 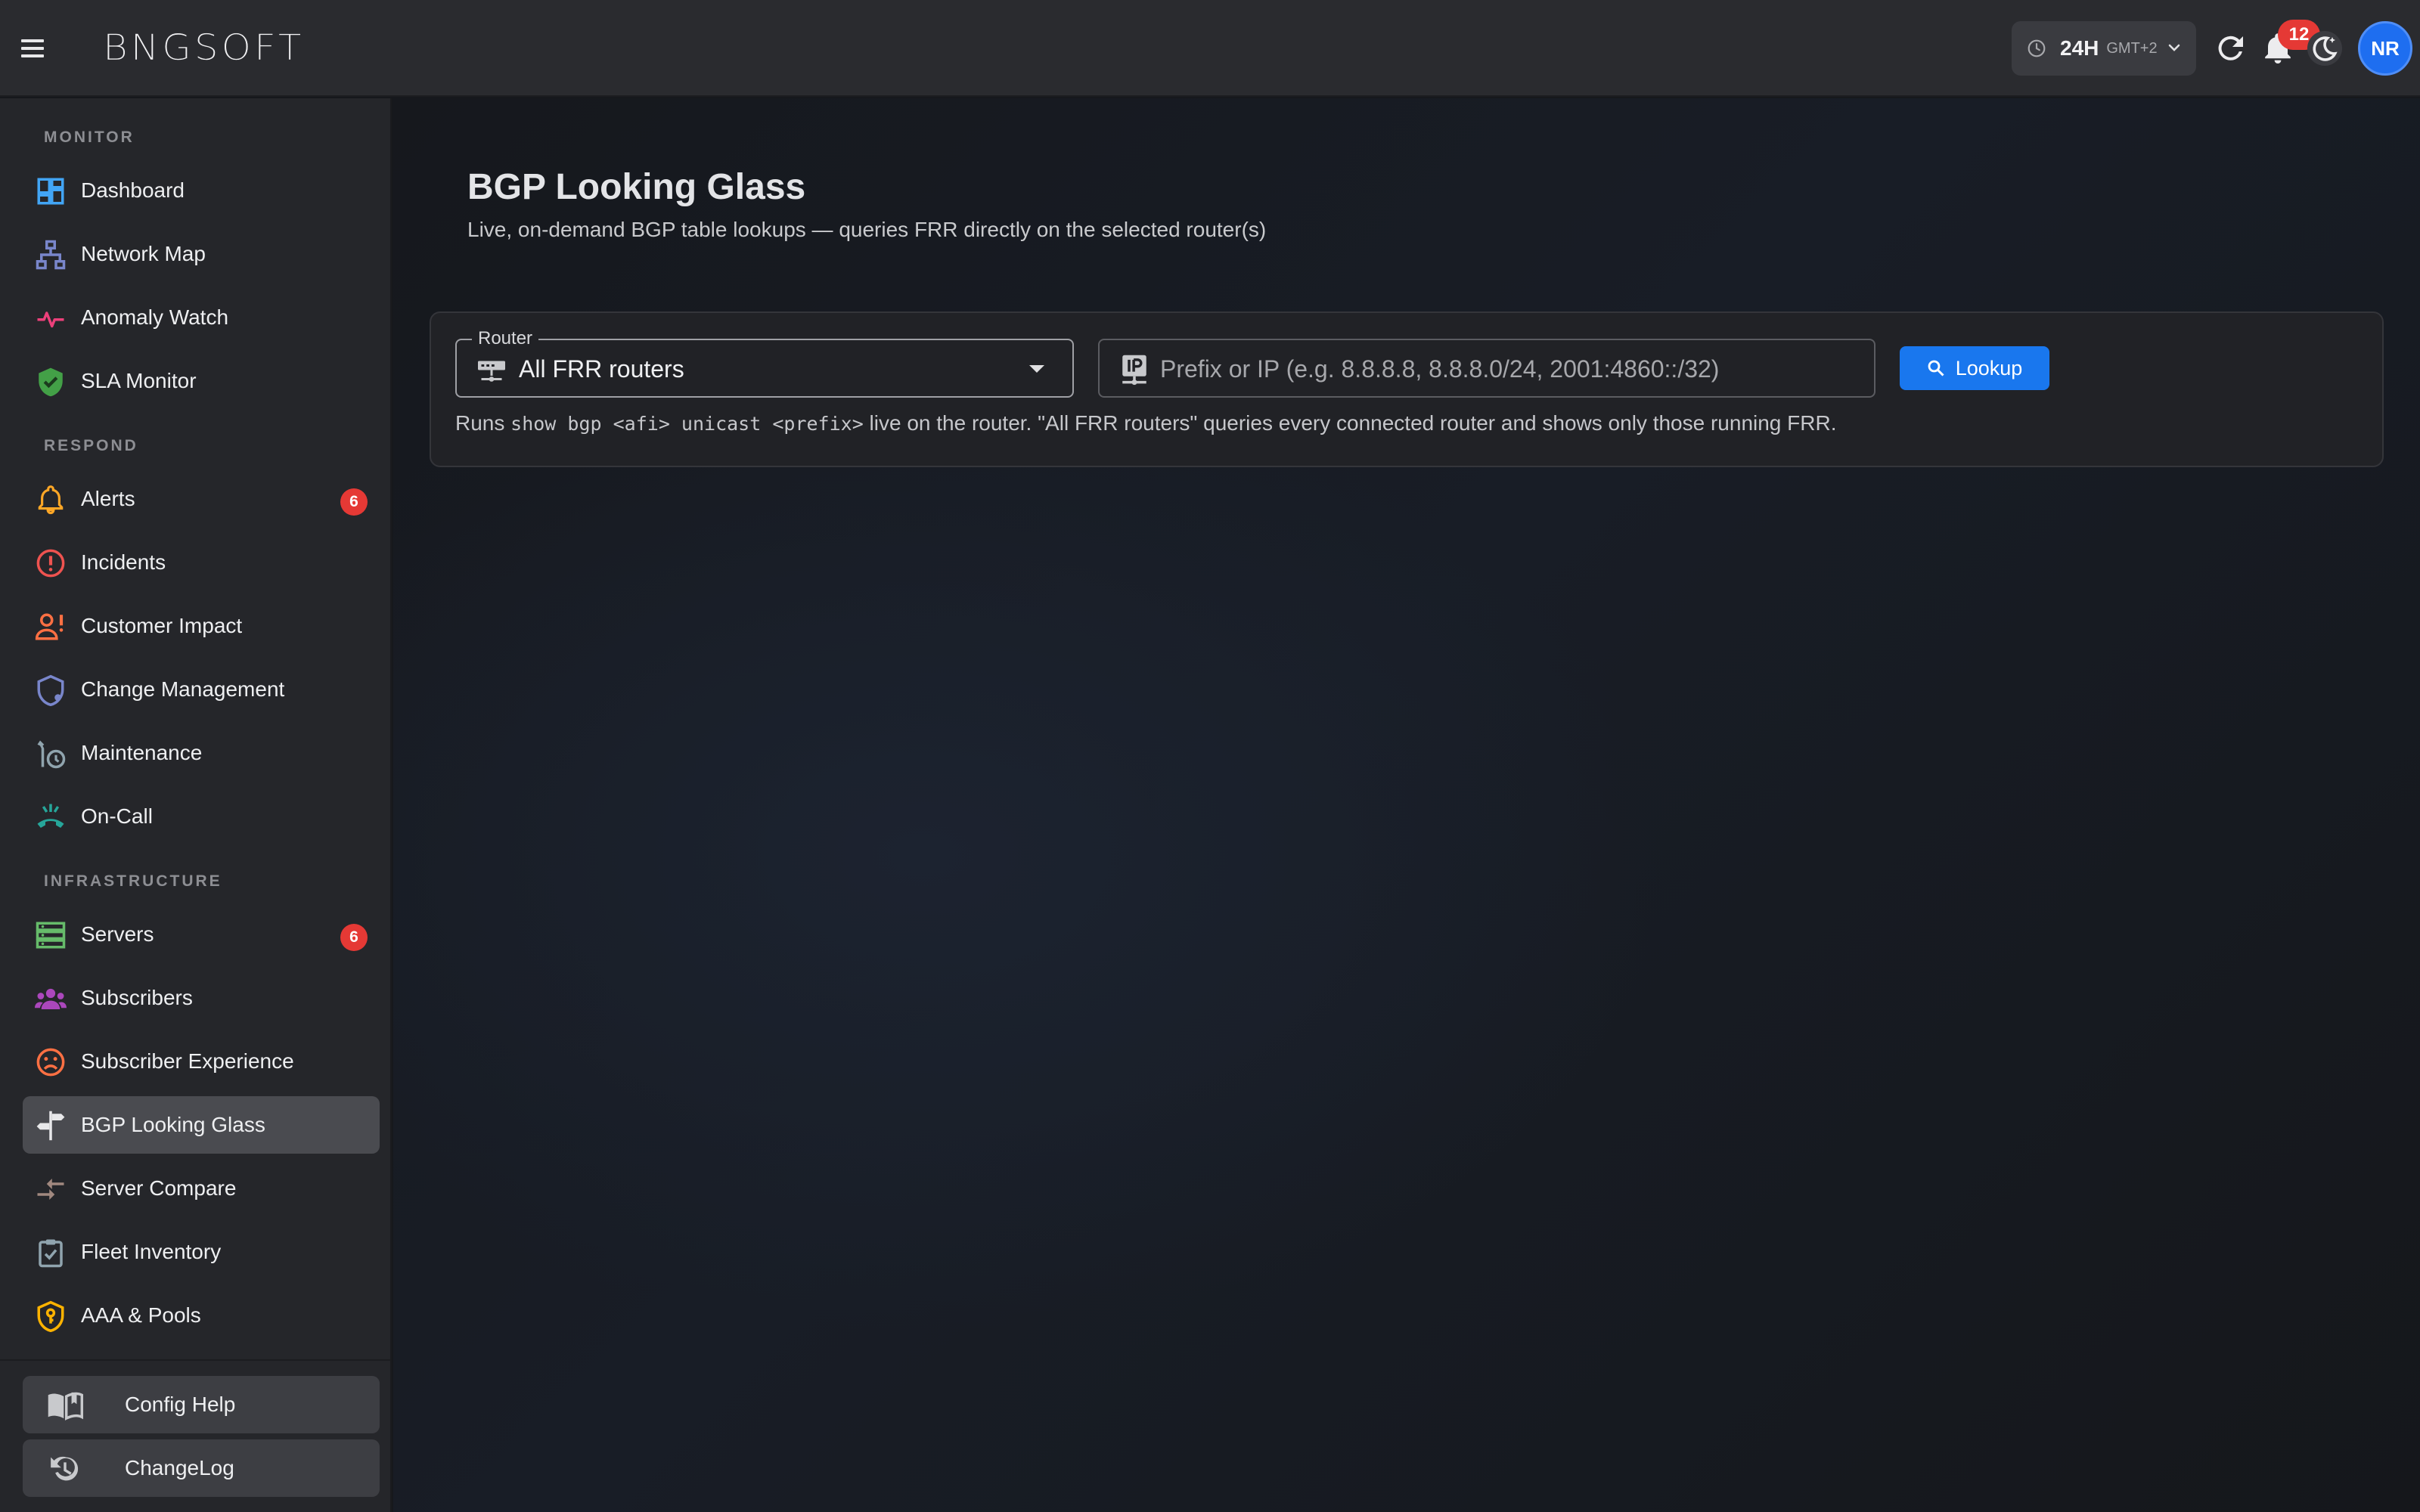 I want to click on pulse-icon, so click(x=50, y=319).